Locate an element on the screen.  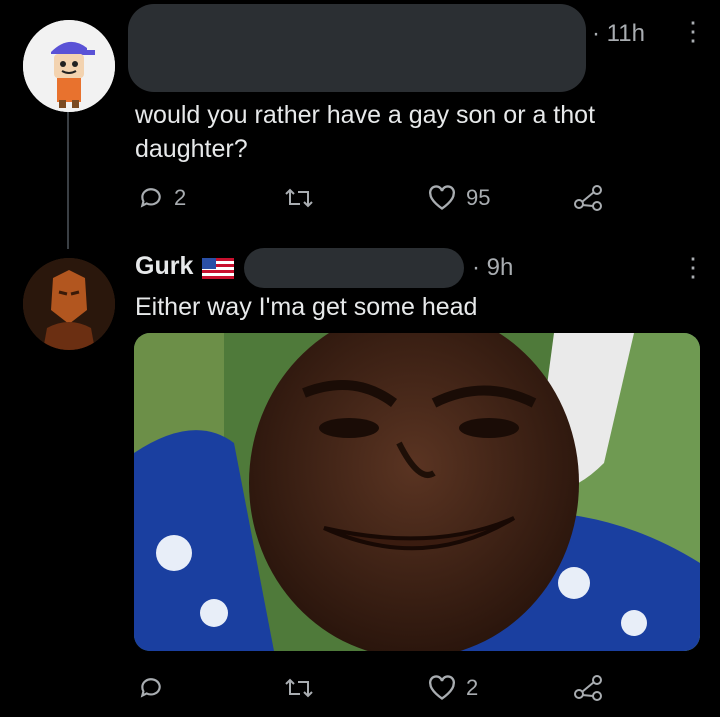
reply-button is located at coordinates (156, 688).